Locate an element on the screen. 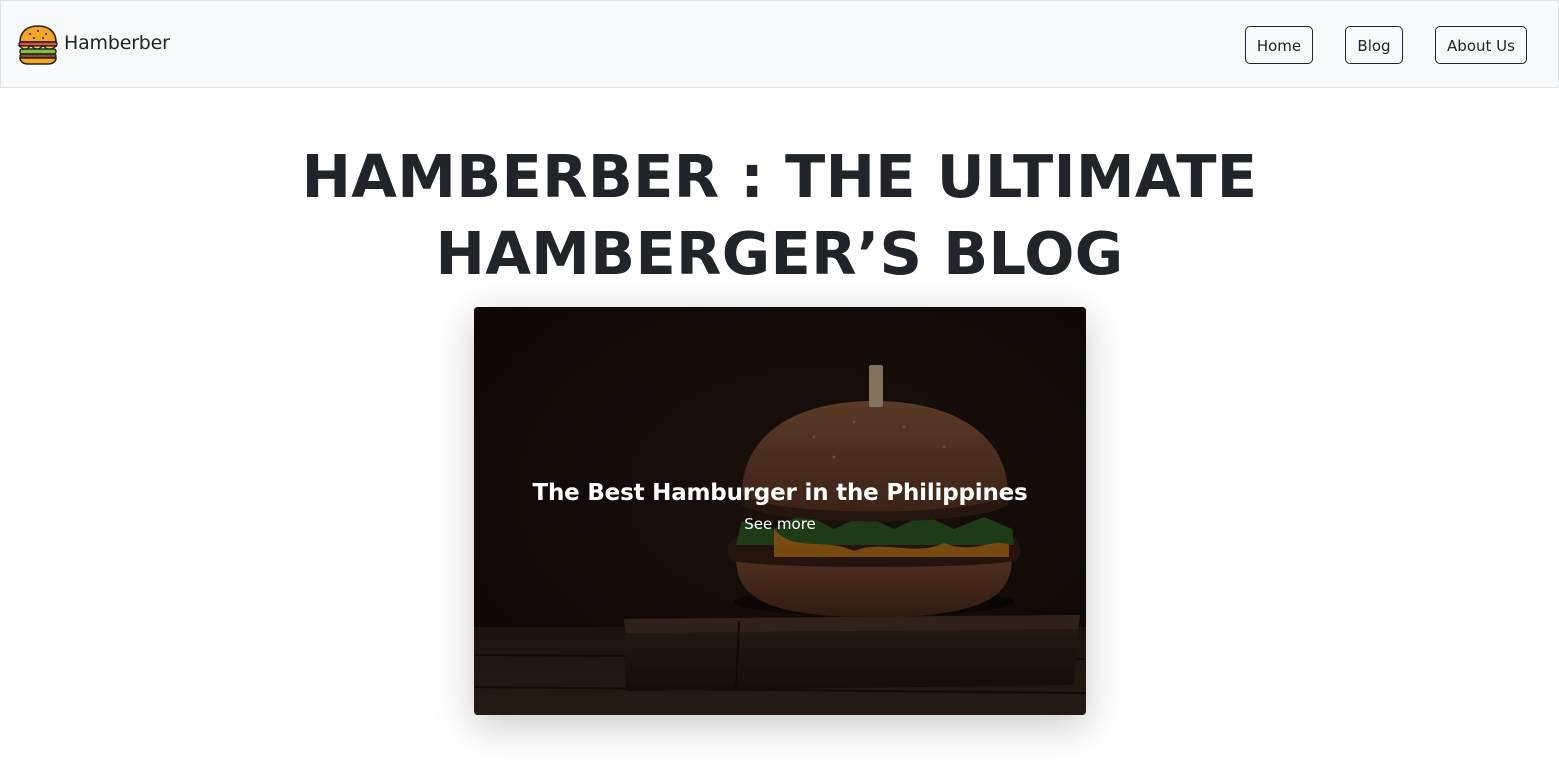  nav-about-us-button: About Us is located at coordinates (1481, 45).